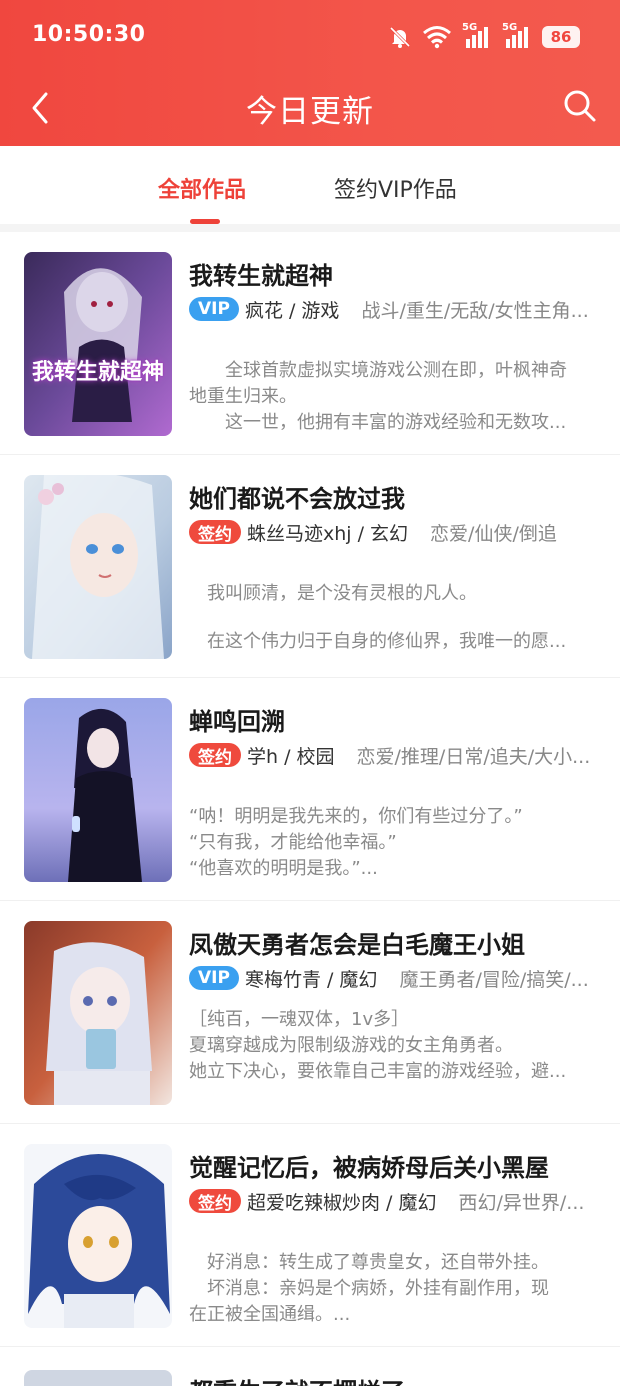  I want to click on desc-line: 夏璃穿越成为限制级游戏的女主角勇者。, so click(351, 1045).